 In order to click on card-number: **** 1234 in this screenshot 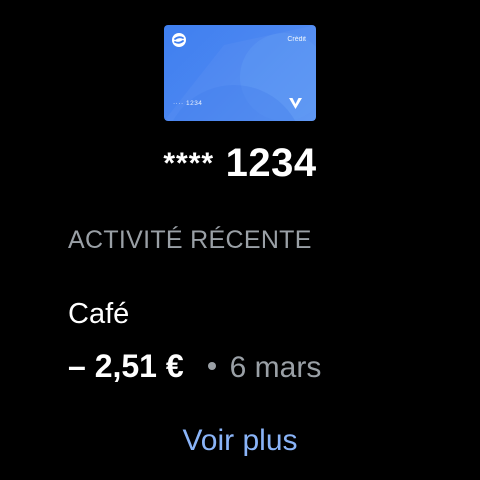, I will do `click(240, 163)`.